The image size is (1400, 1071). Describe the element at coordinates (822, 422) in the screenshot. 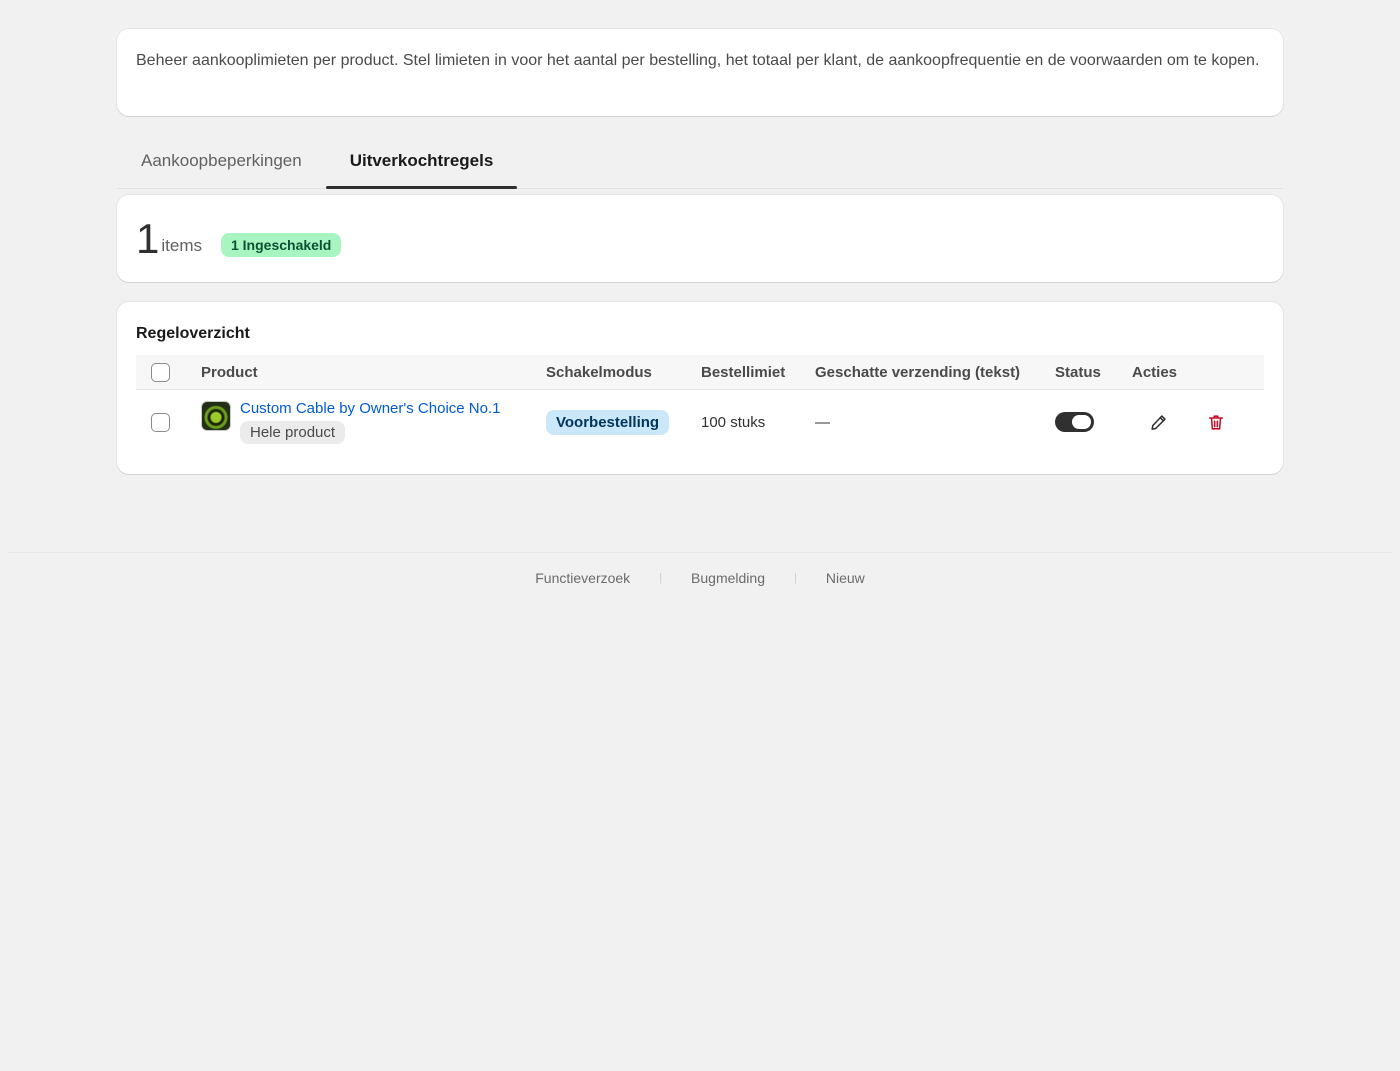

I see `shipping-text: —` at that location.